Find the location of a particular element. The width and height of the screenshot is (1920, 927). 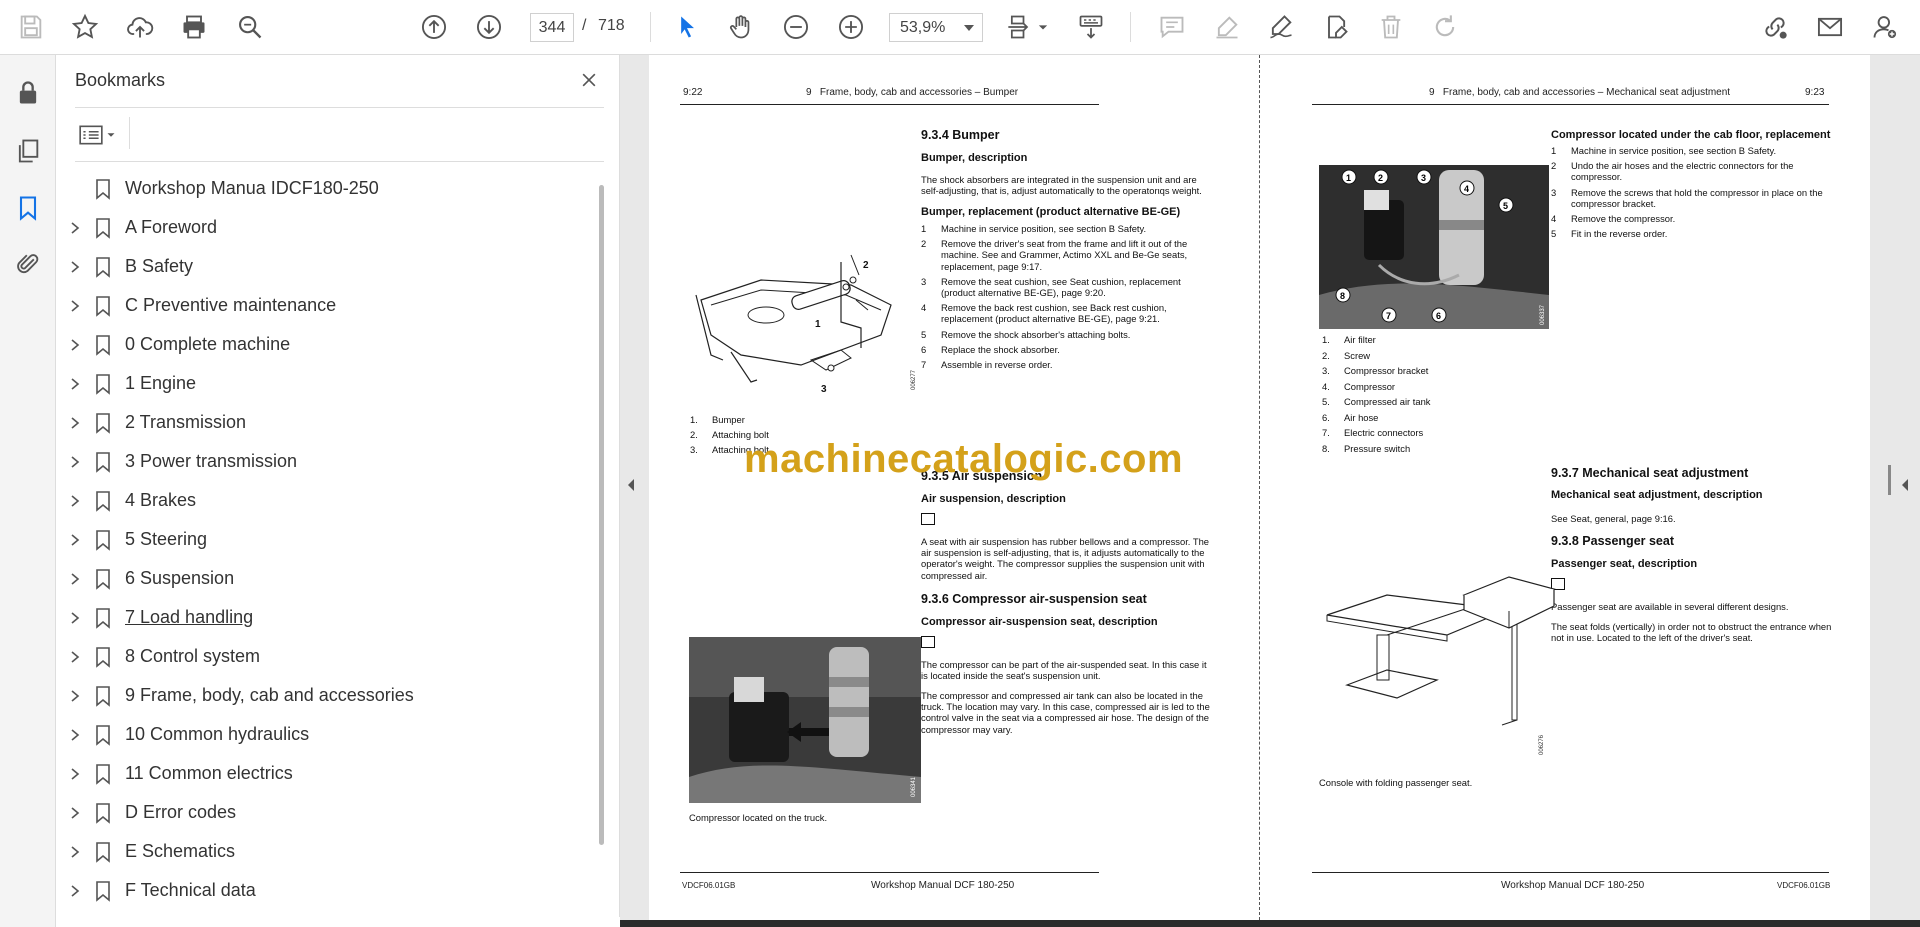

callout-label: 5 is located at coordinates (1505, 206).